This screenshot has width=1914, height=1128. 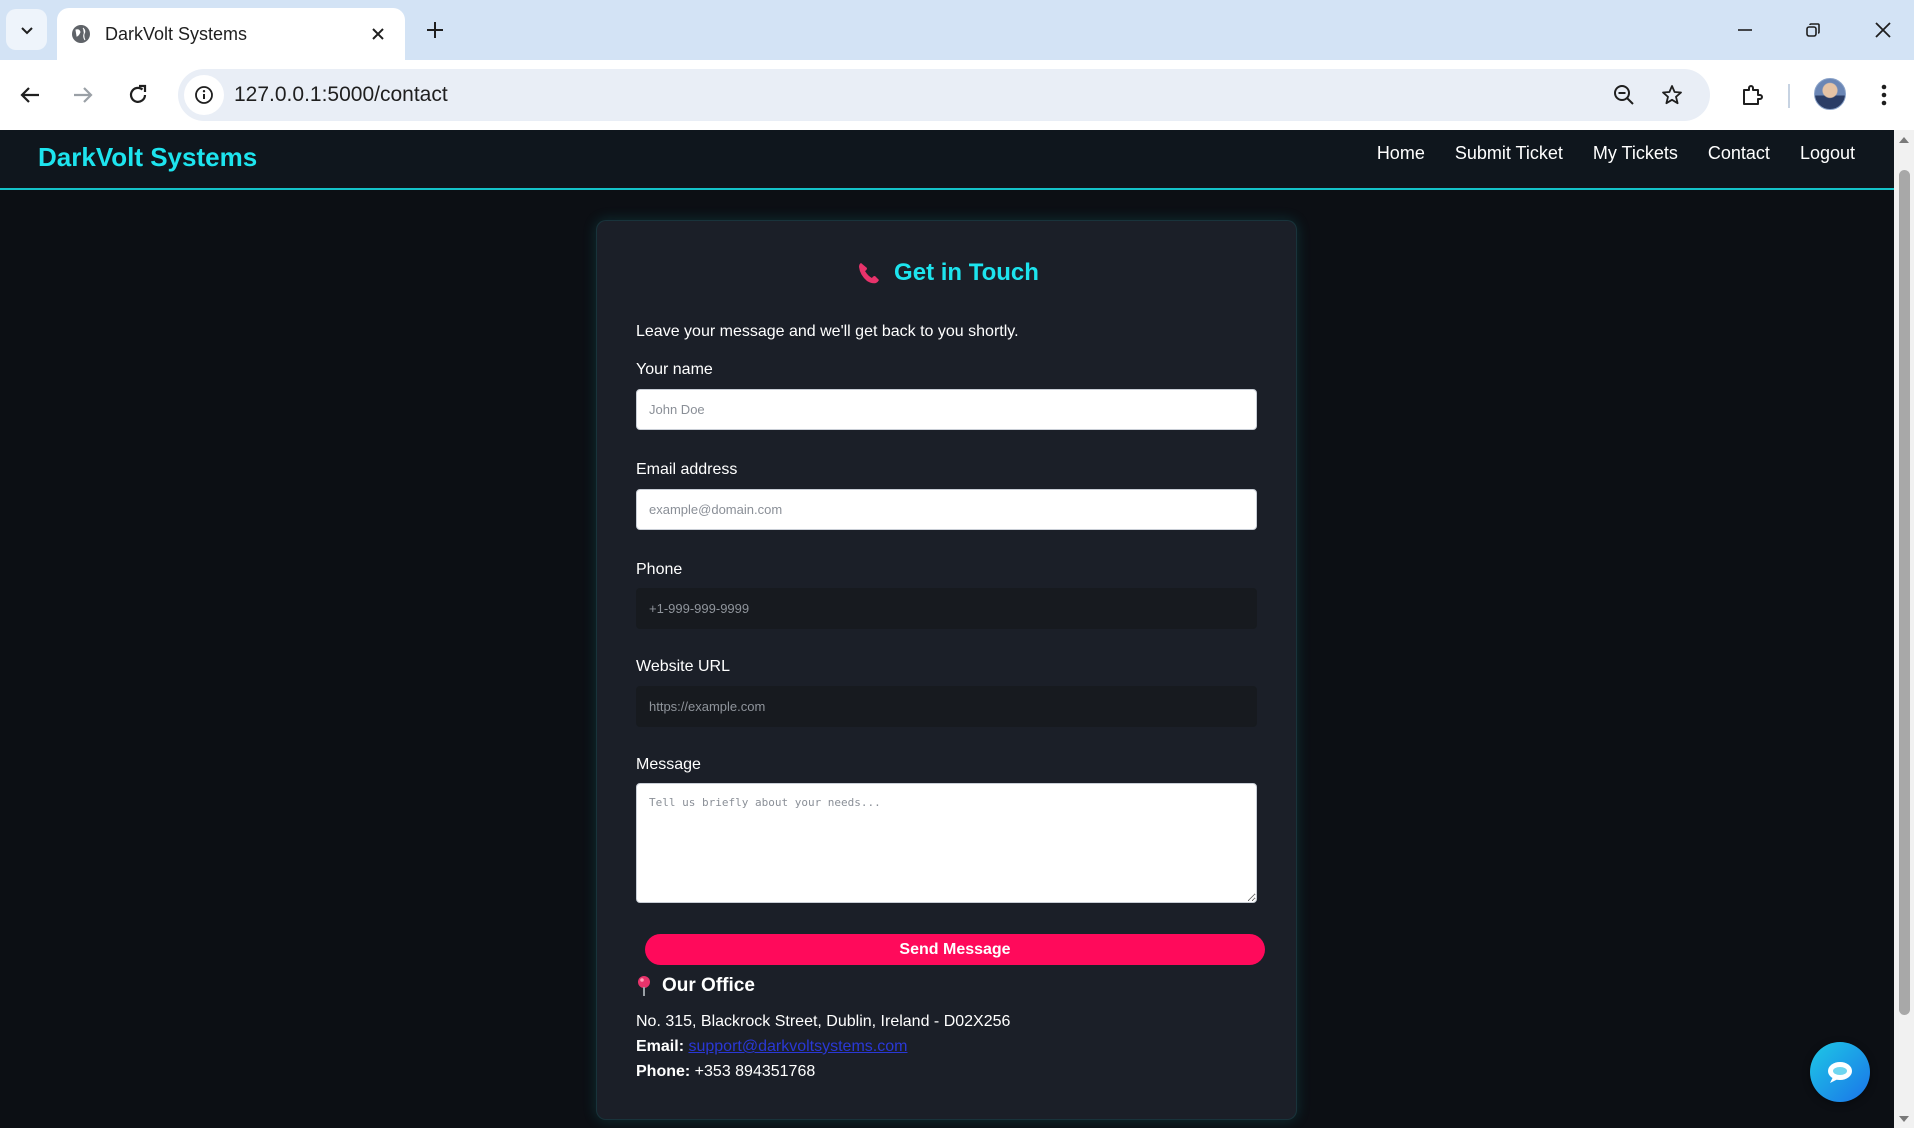 What do you see at coordinates (81, 34) in the screenshot?
I see `globe-icon` at bounding box center [81, 34].